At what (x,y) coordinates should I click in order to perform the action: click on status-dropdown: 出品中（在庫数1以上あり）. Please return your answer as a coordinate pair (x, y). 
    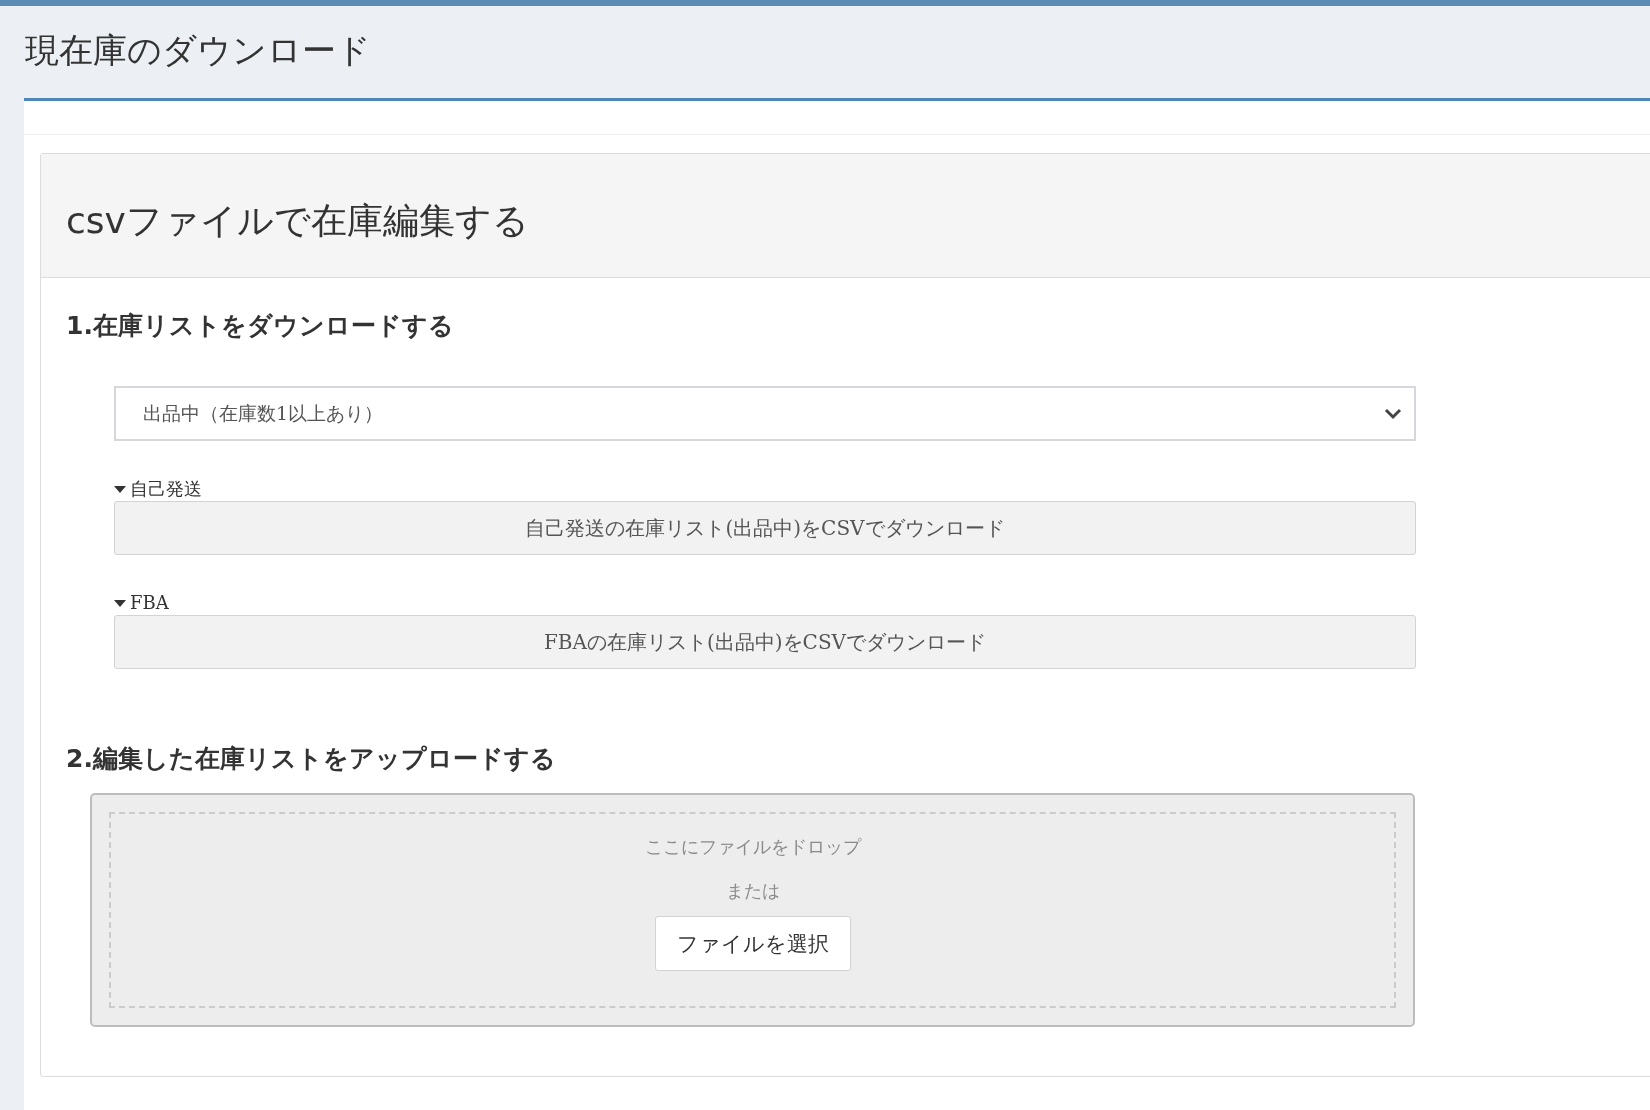
    Looking at the image, I should click on (765, 413).